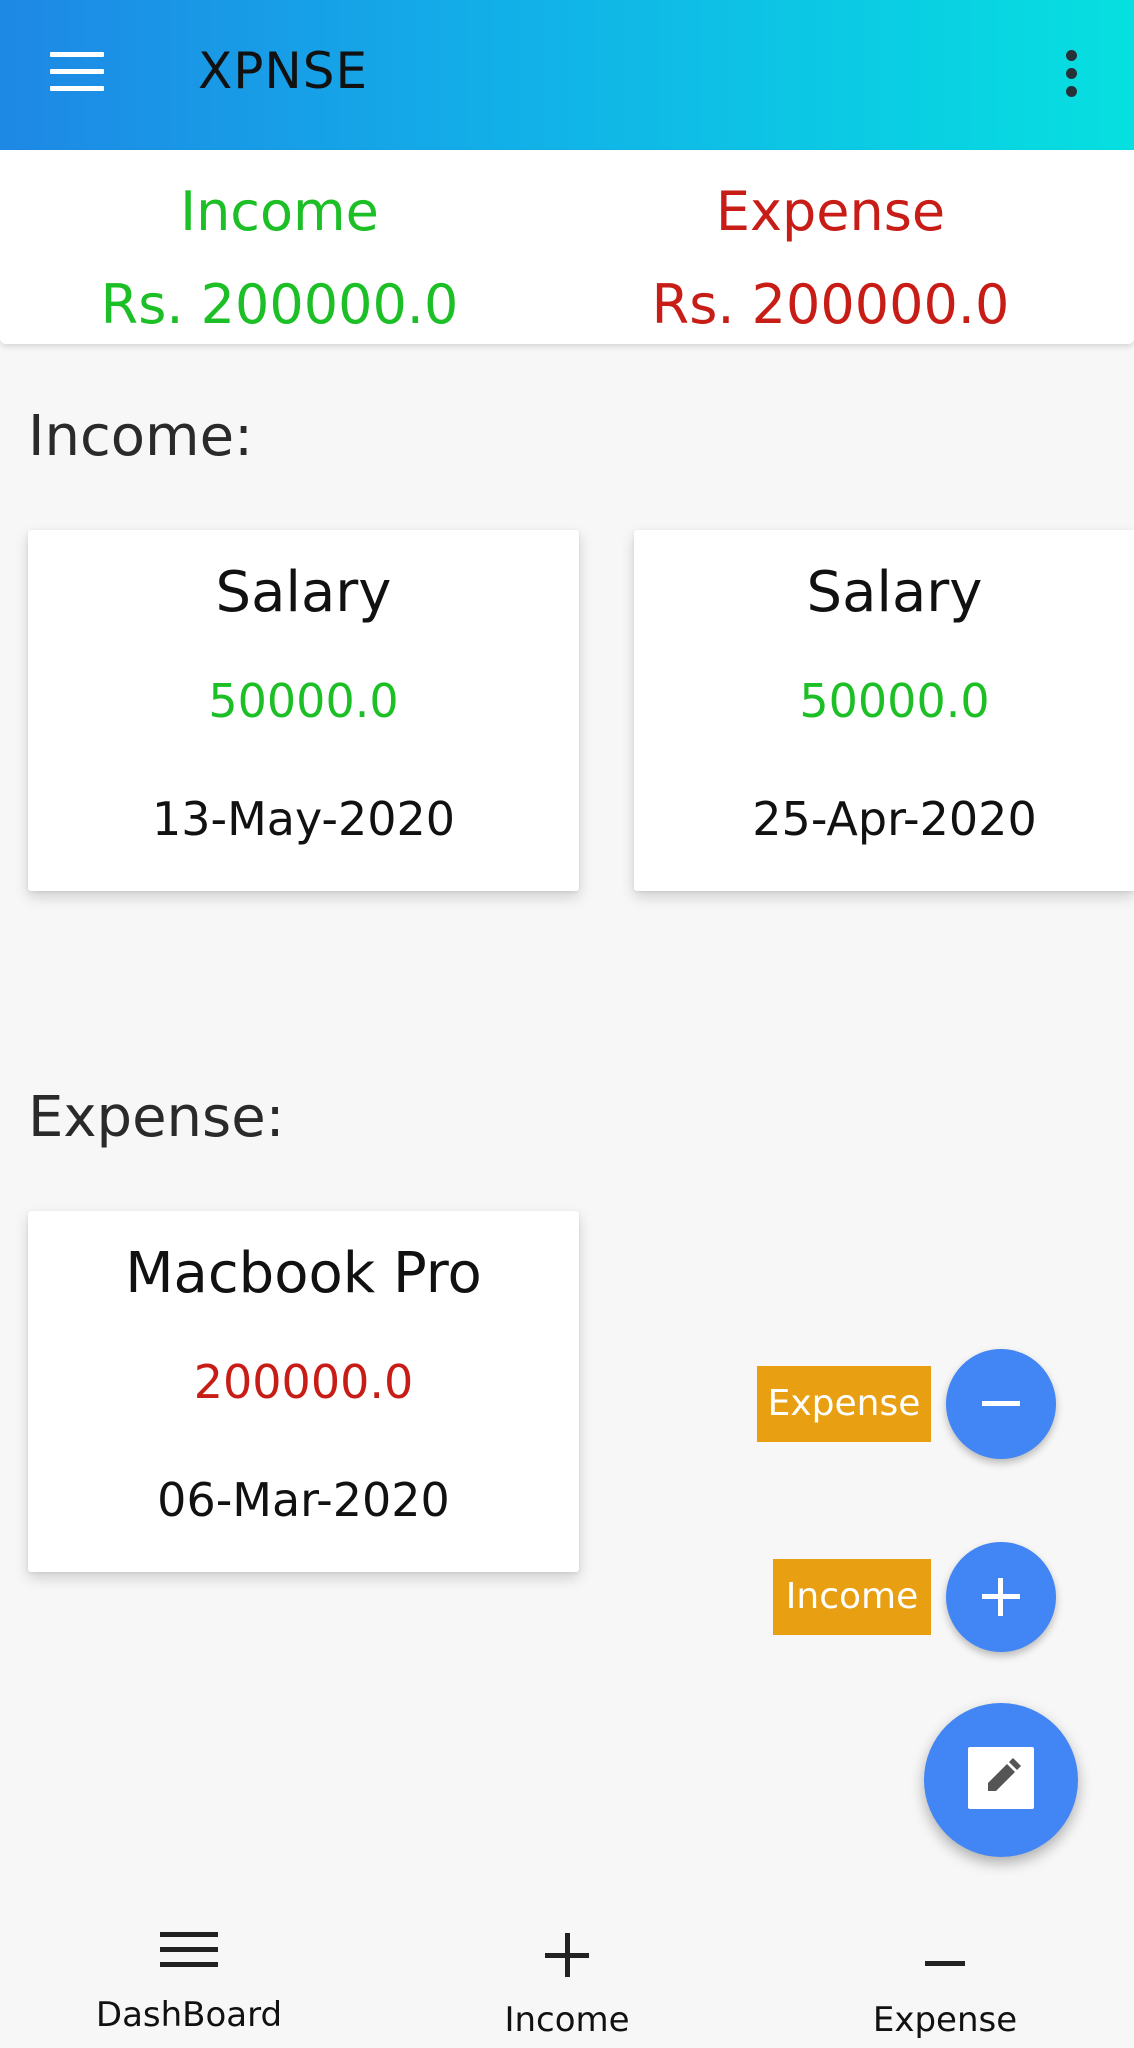  I want to click on income-summary-value: Rs. 200000.0, so click(279, 304).